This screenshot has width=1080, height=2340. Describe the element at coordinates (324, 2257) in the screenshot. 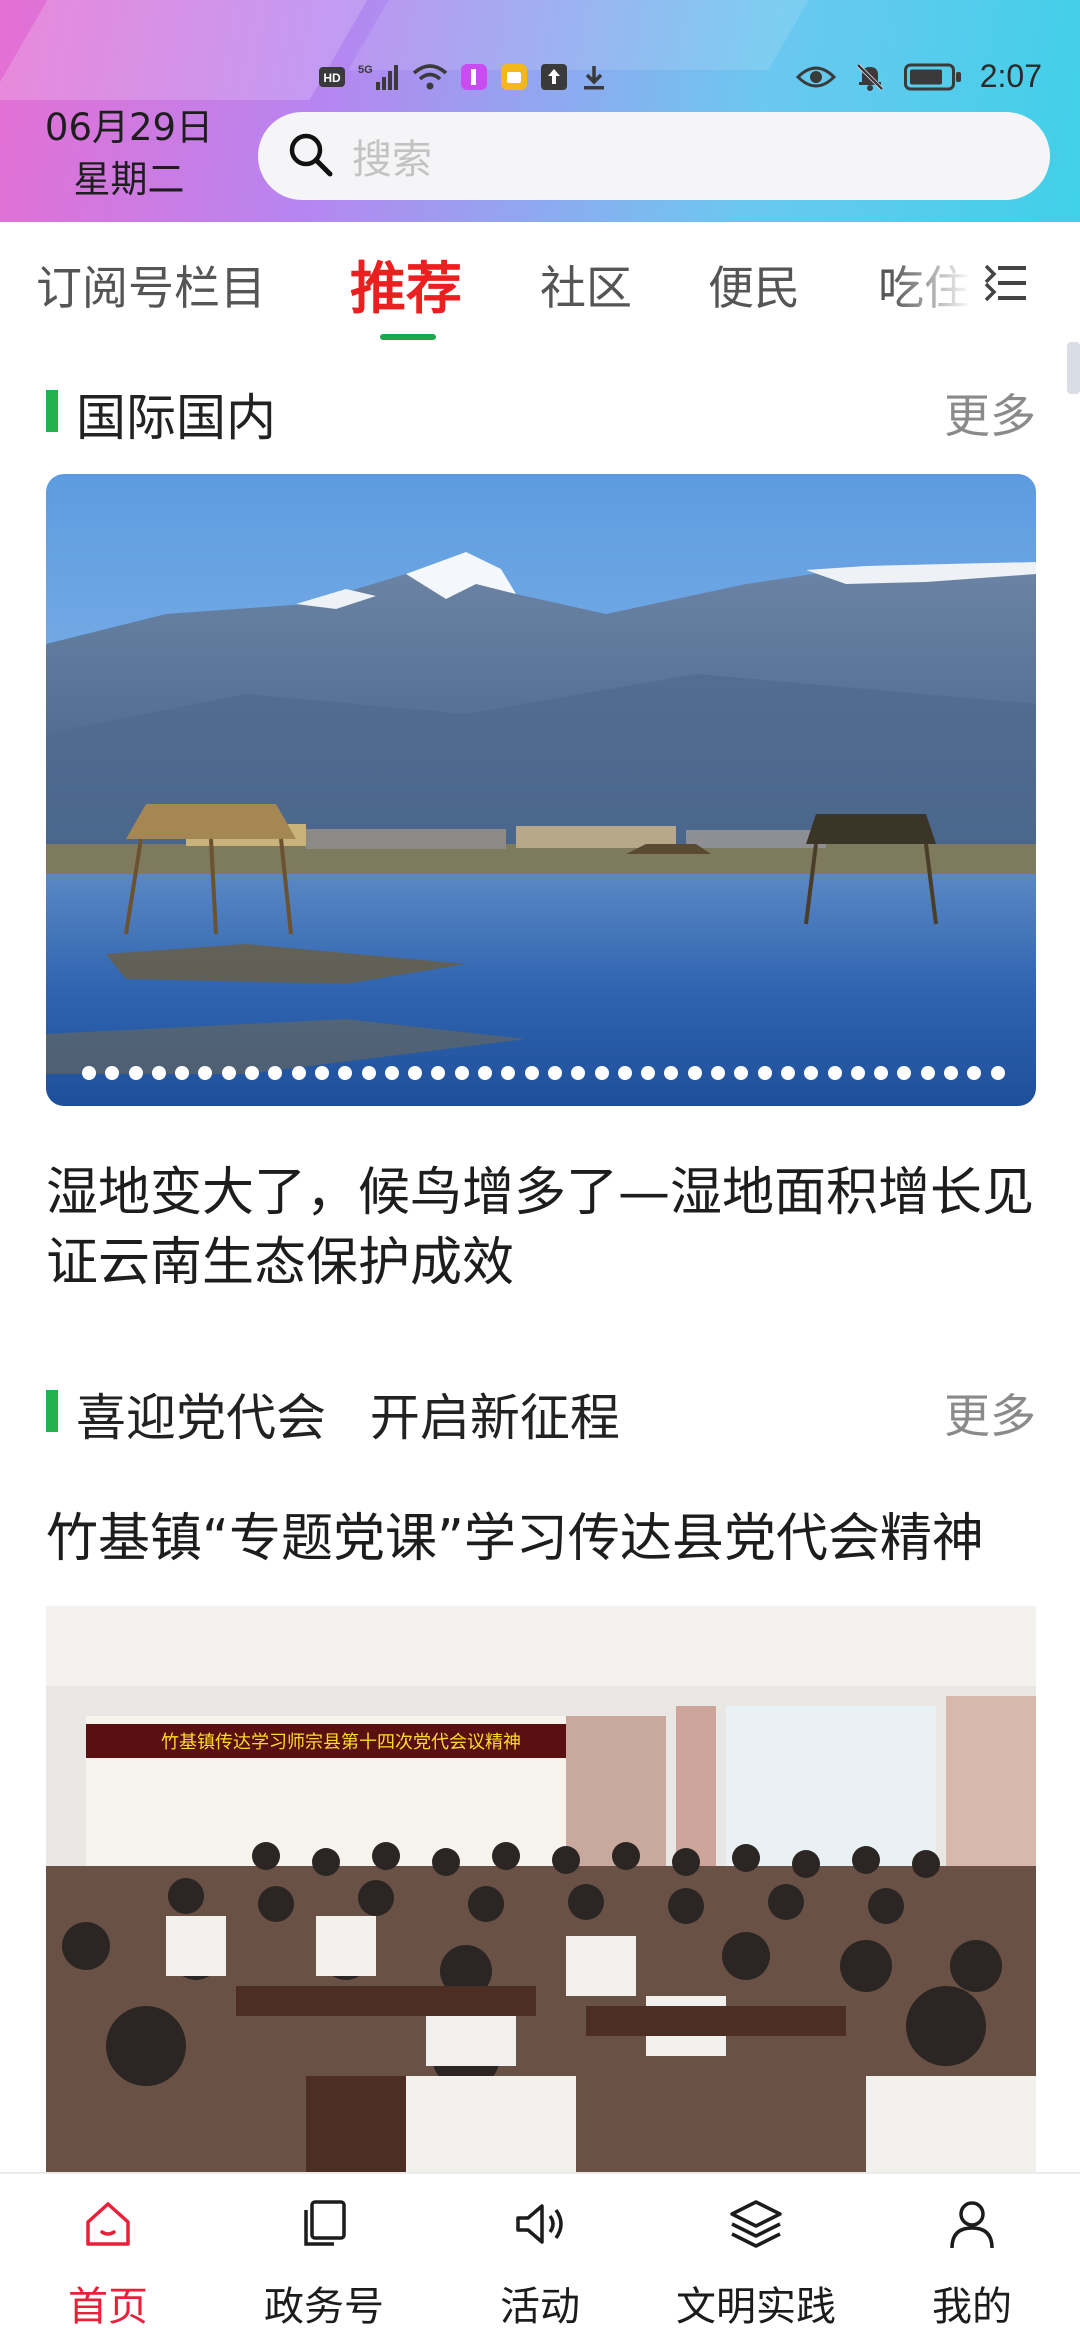

I see `nav-government: 政务号` at that location.